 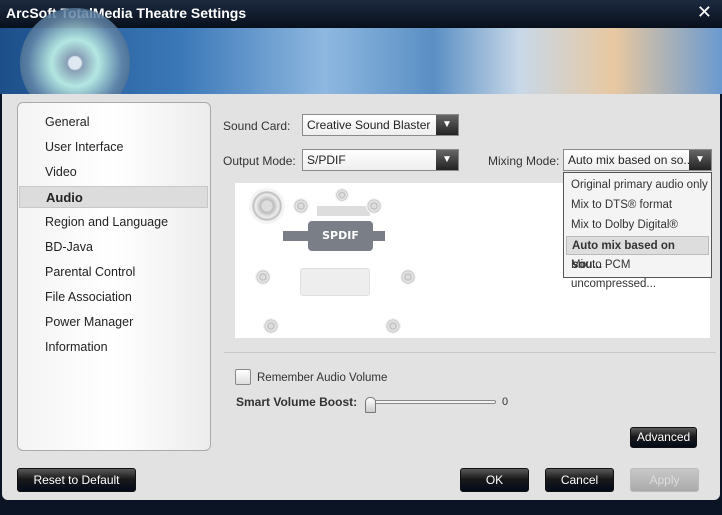 I want to click on mixing-mode-select: Auto mix based on so... ▼, so click(x=637, y=160).